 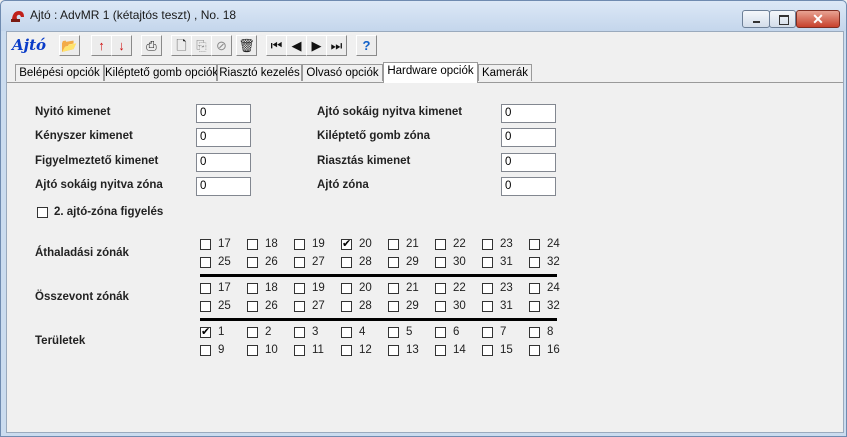 What do you see at coordinates (161, 72) in the screenshot?
I see `tab-1: Kiléptető gomb opciók` at bounding box center [161, 72].